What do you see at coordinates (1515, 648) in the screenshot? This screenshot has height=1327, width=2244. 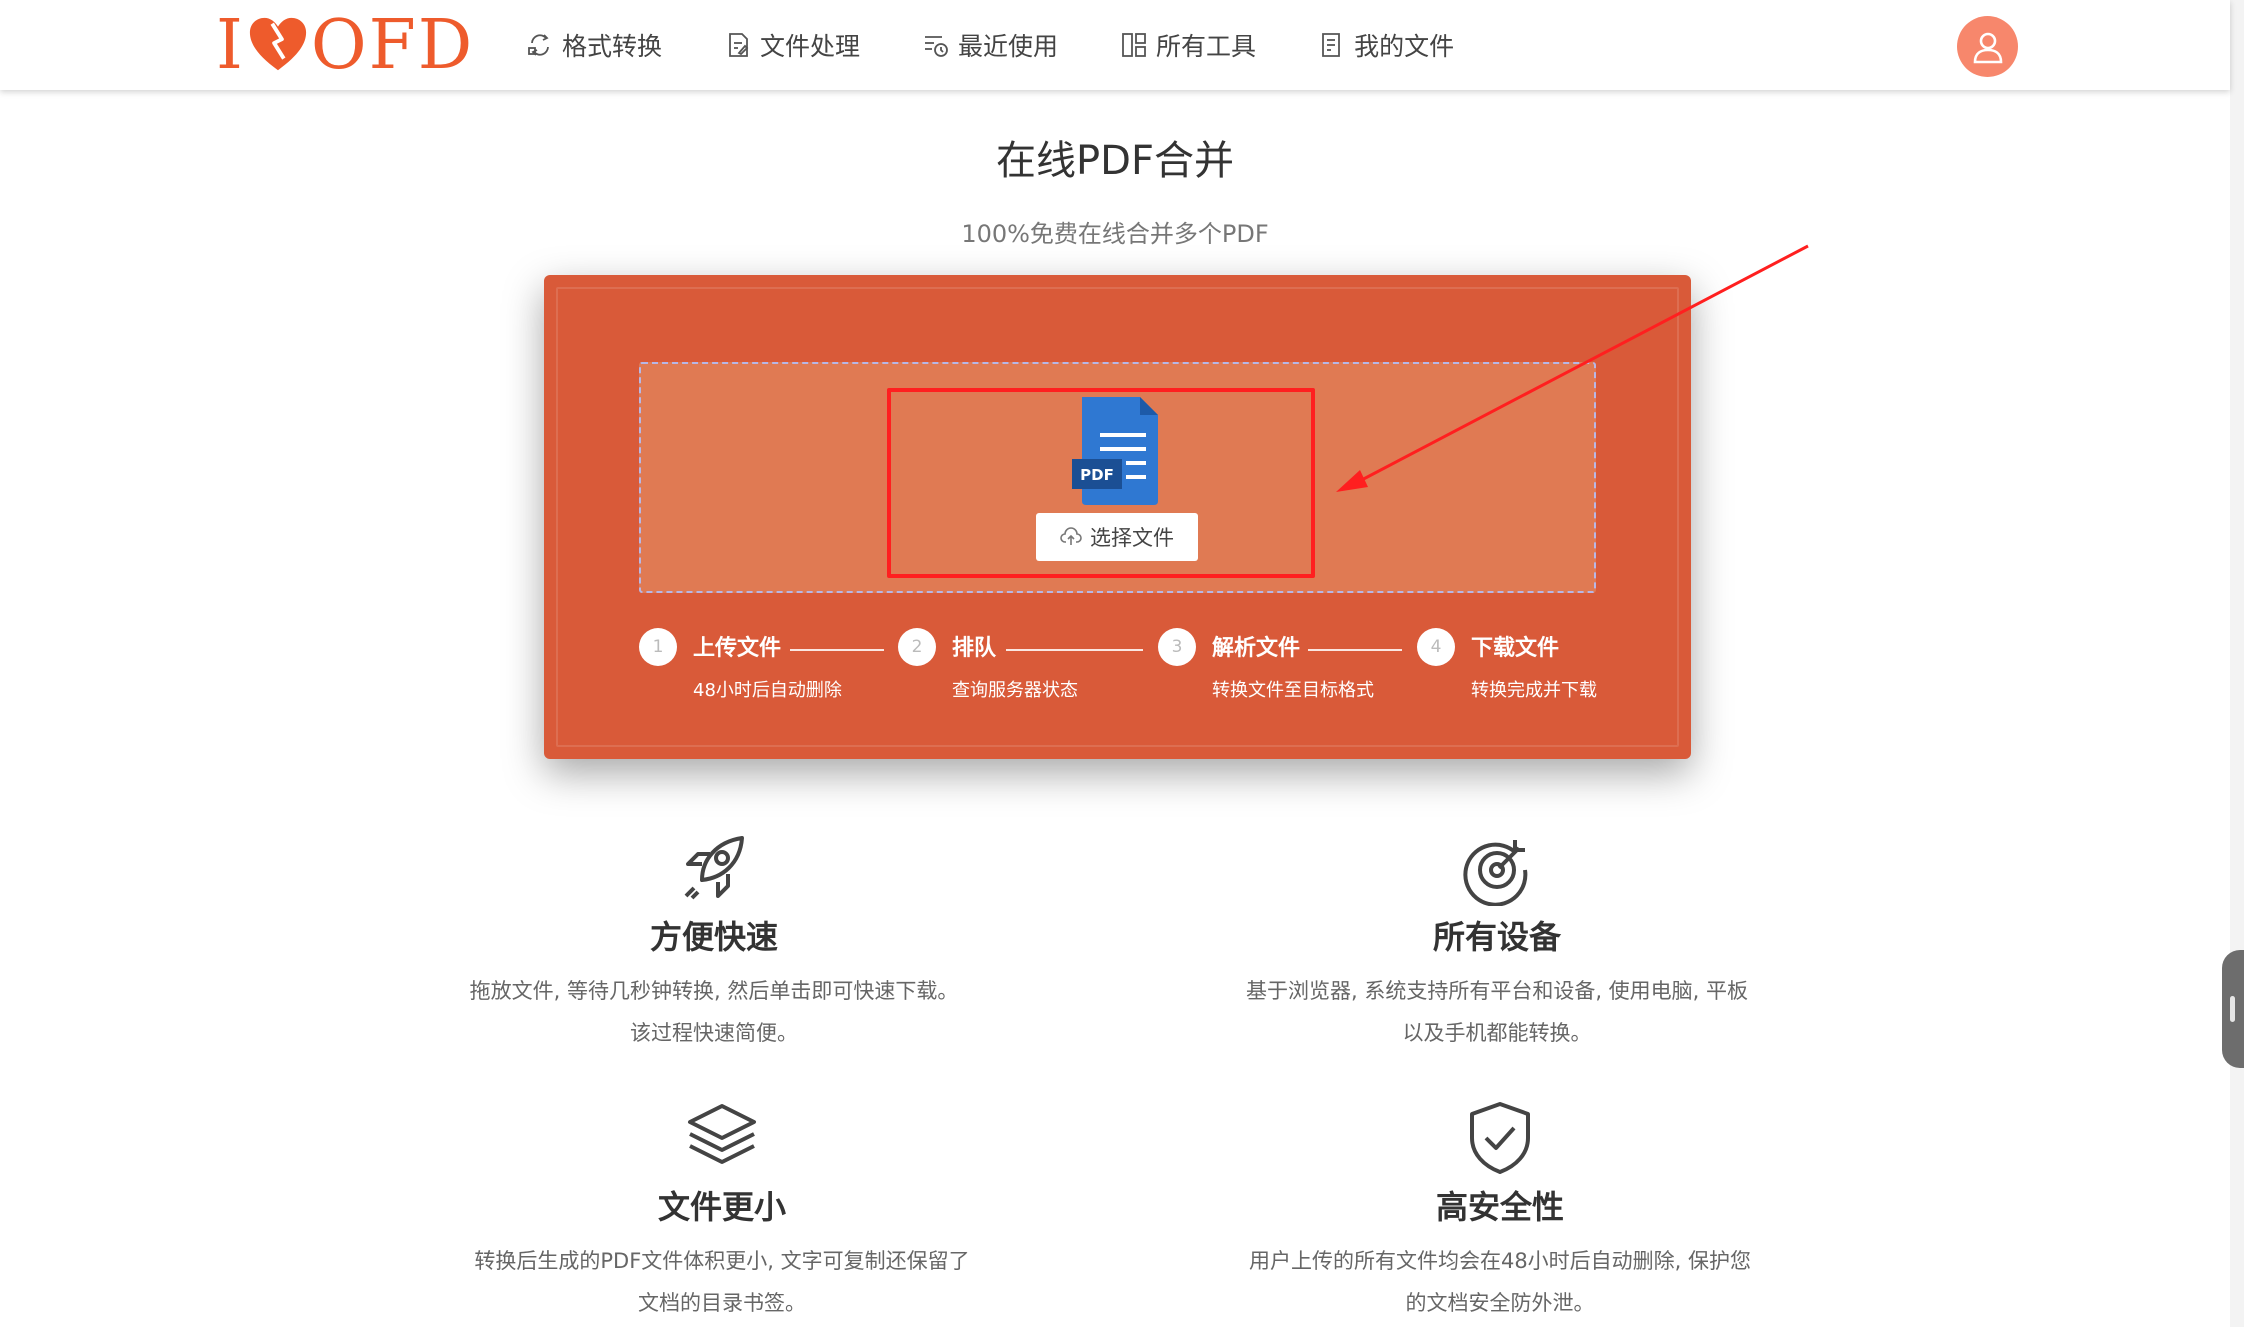 I see `step-title: 下载文件` at bounding box center [1515, 648].